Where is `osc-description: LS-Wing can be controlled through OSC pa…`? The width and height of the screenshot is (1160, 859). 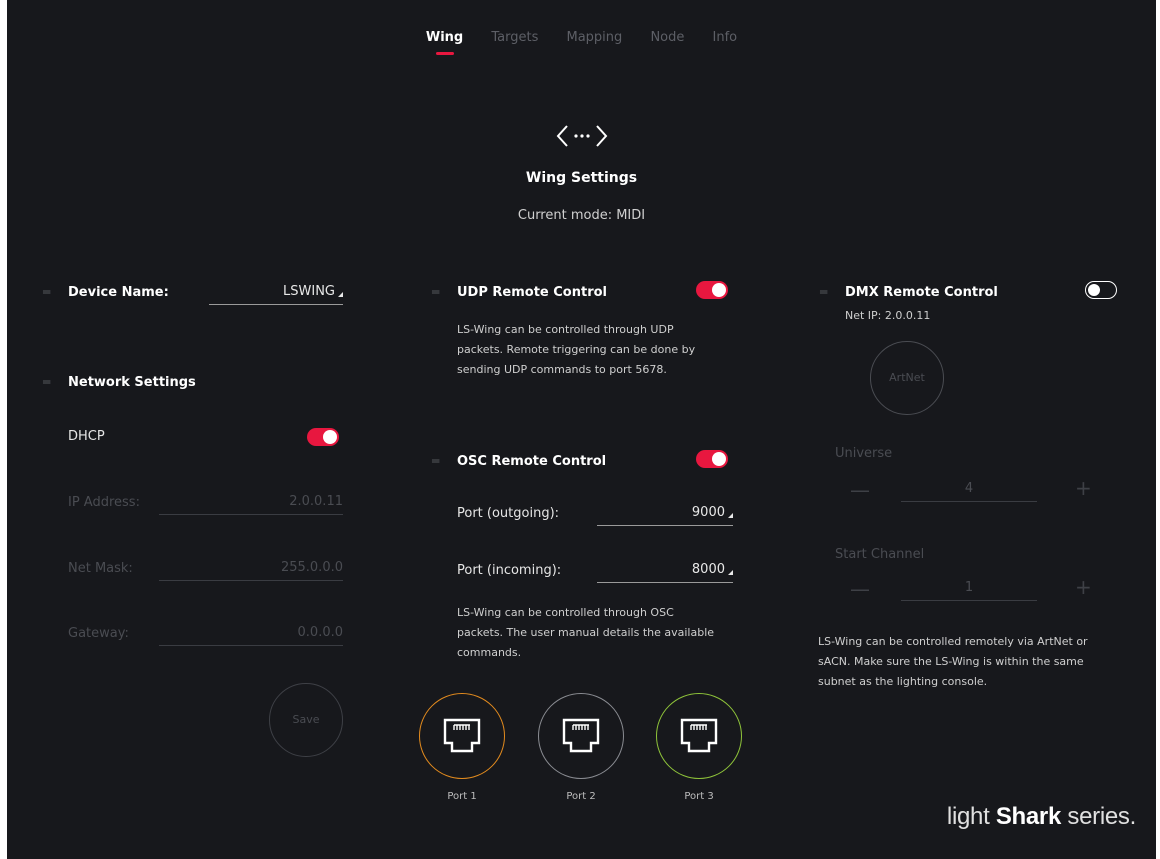
osc-description: LS-Wing can be controlled through OSC pa… is located at coordinates (607, 633).